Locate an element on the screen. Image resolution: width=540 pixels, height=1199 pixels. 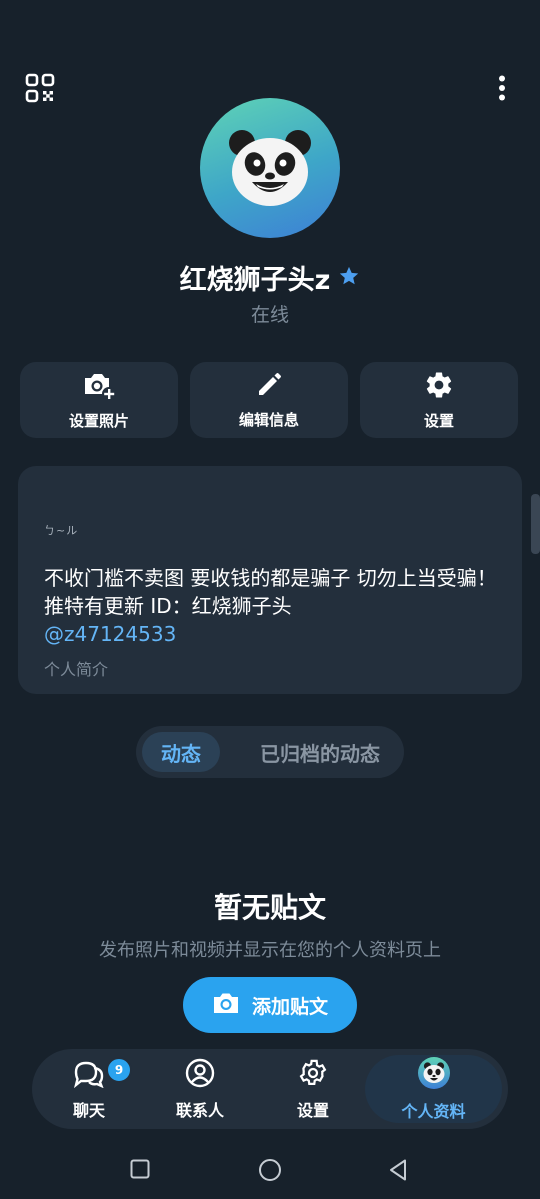
empty-state-title: 暂无贴文 is located at coordinates (269, 907).